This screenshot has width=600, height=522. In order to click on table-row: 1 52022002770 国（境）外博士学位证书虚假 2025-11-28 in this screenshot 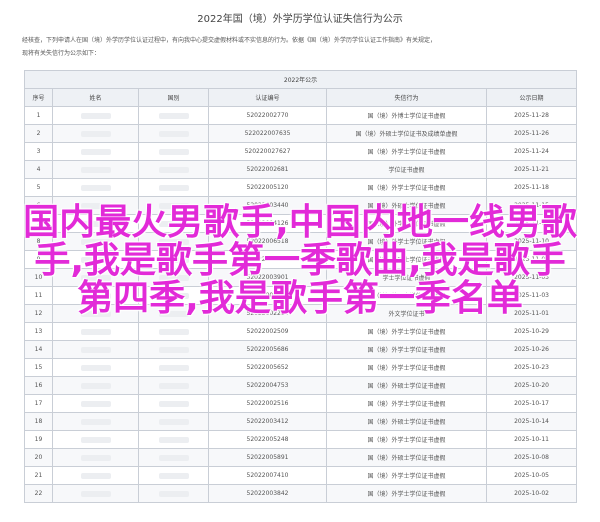, I will do `click(301, 115)`.